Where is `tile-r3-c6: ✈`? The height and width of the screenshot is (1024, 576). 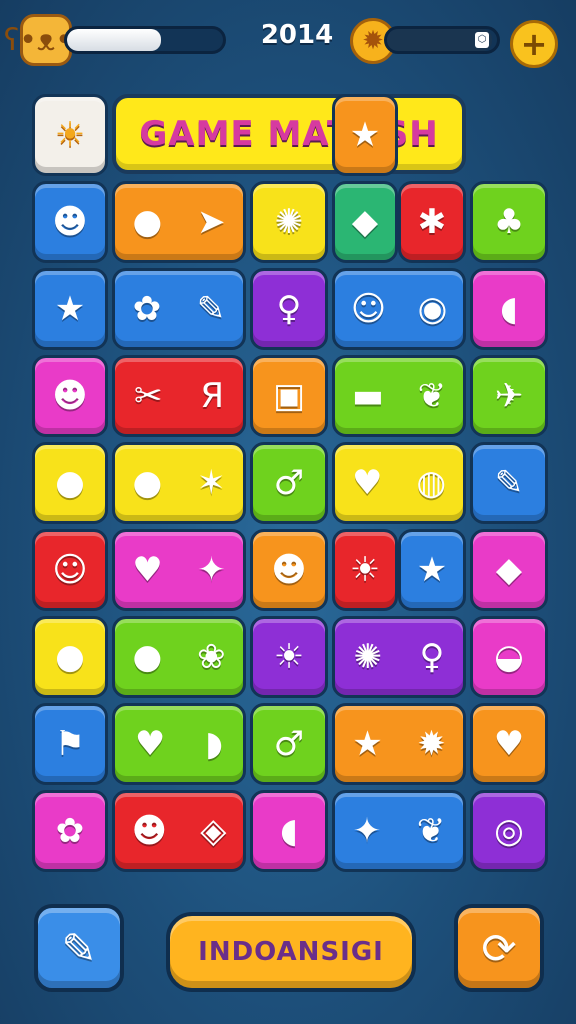 tile-r3-c6: ✈ is located at coordinates (509, 396).